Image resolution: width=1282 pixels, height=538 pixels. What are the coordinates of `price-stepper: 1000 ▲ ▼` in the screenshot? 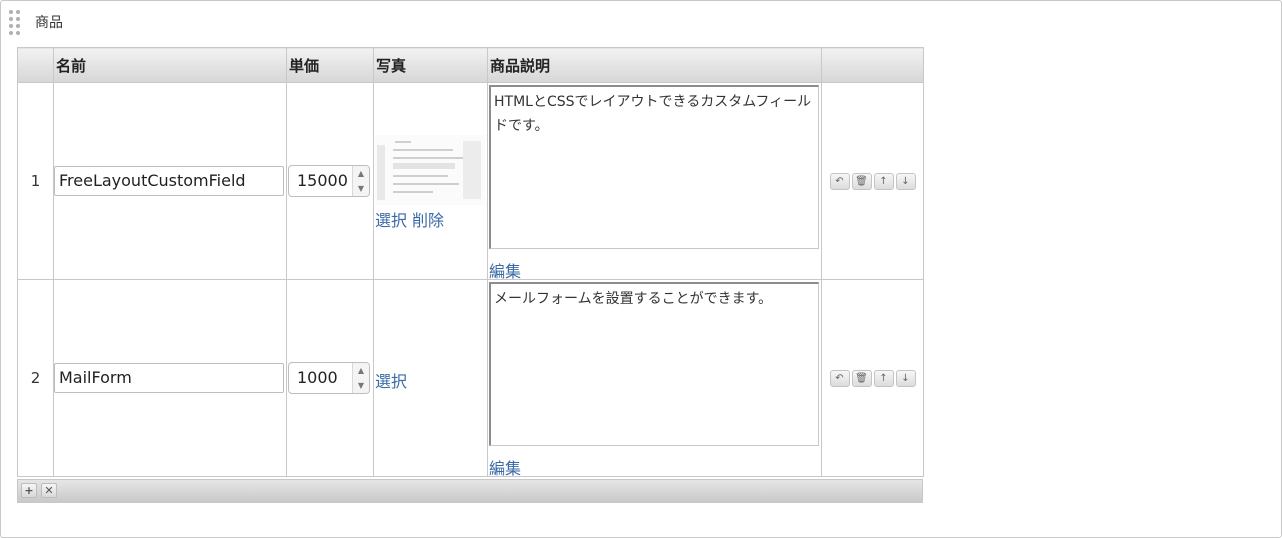 It's located at (329, 378).